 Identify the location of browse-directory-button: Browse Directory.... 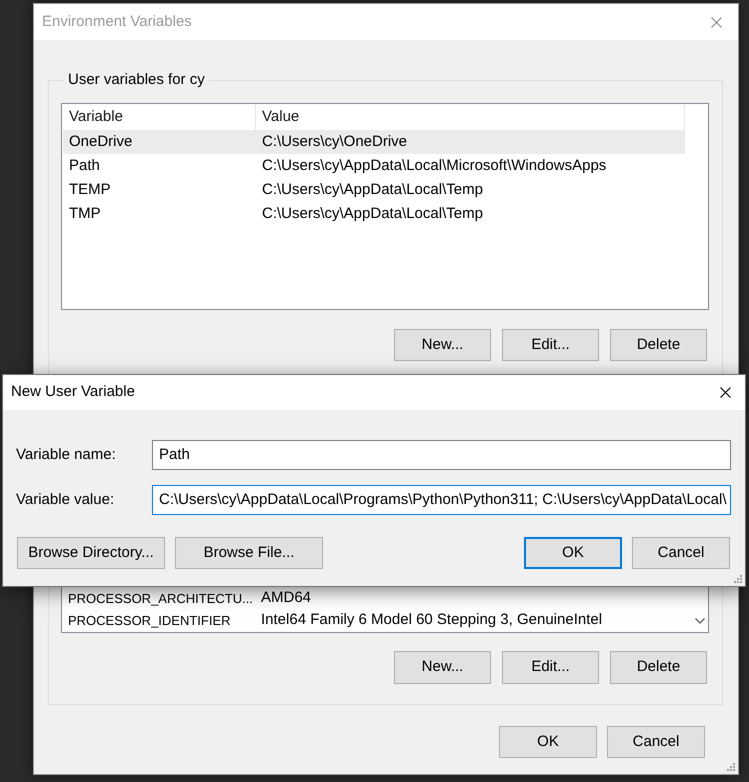
(91, 553).